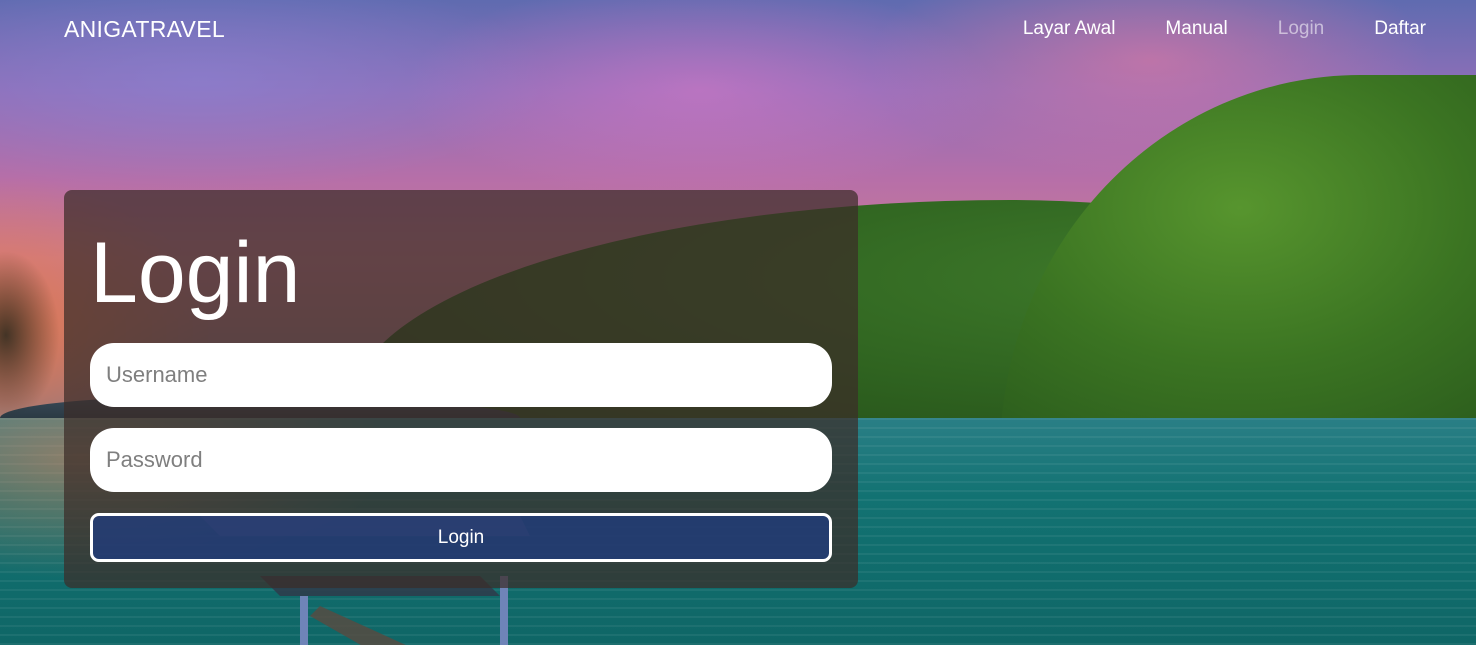  I want to click on password-input, so click(461, 460).